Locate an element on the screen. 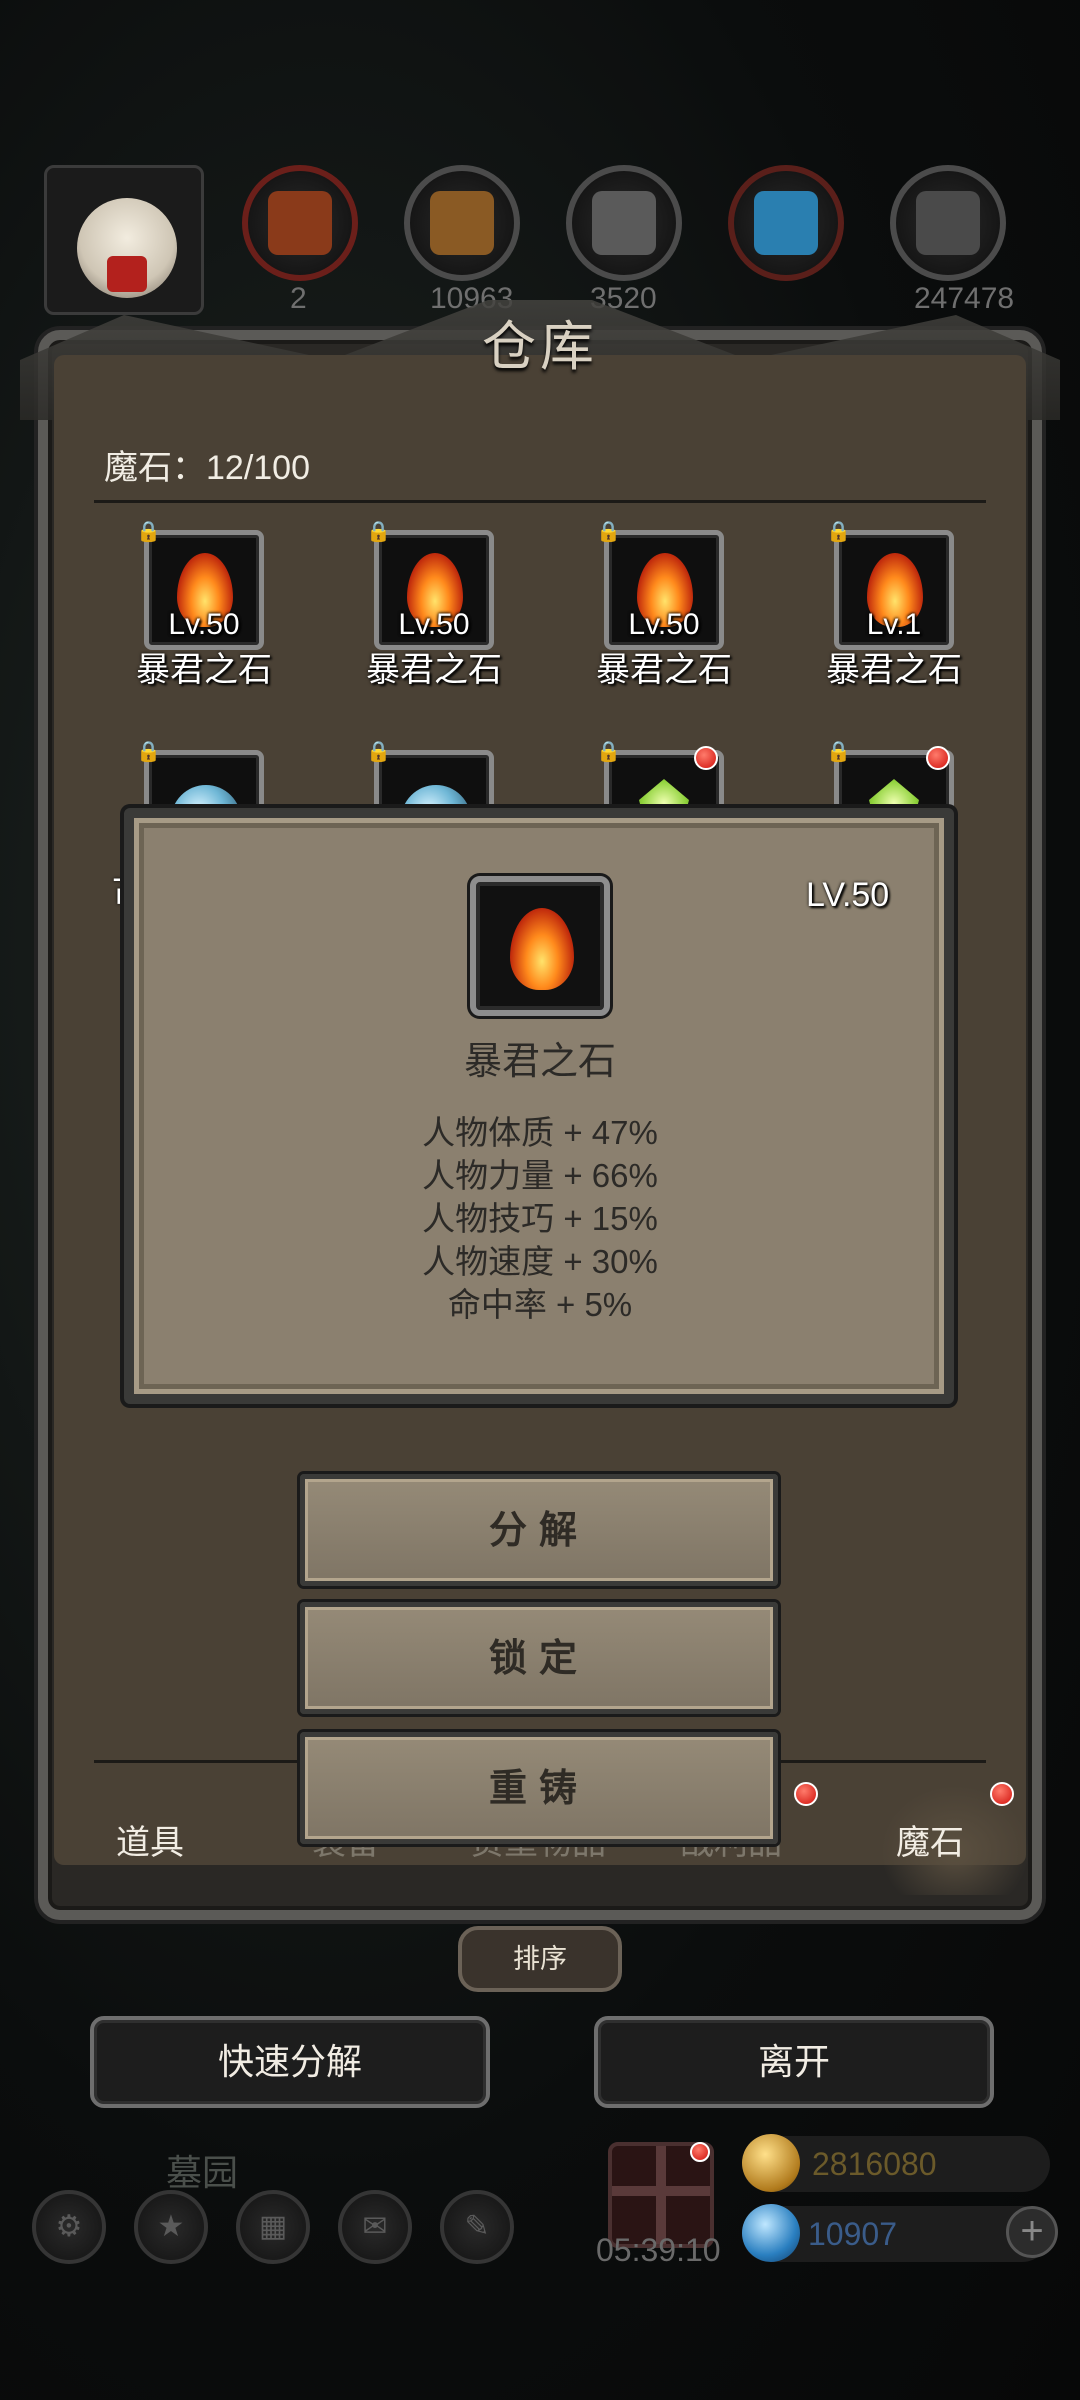 The image size is (1080, 2400). detail-item-name: 暴君之石 is located at coordinates (539, 1062).